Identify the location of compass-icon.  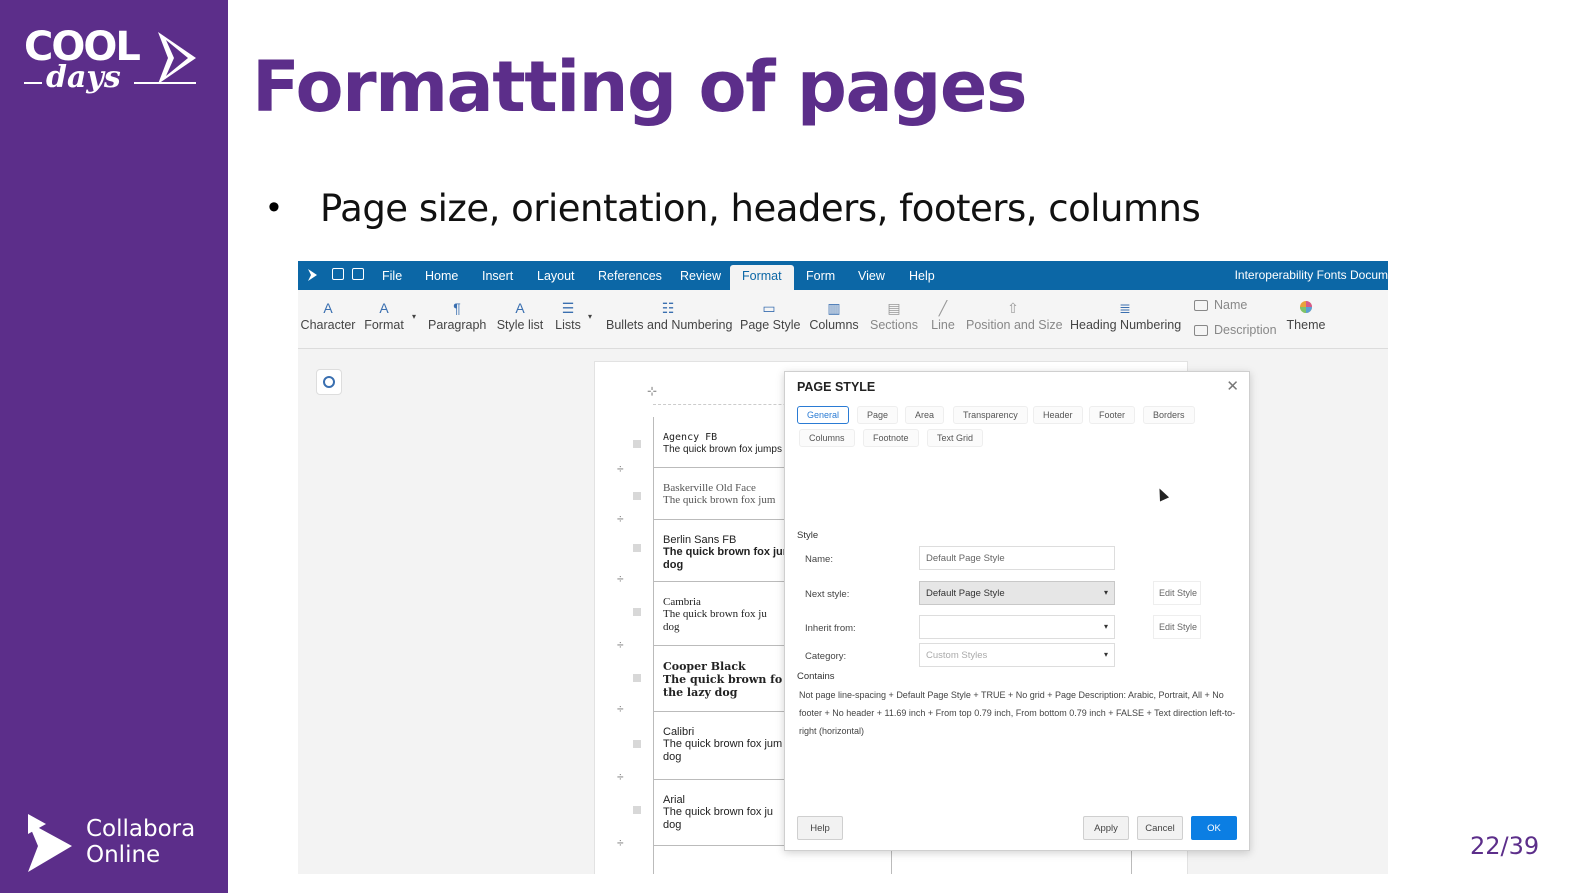
(329, 382).